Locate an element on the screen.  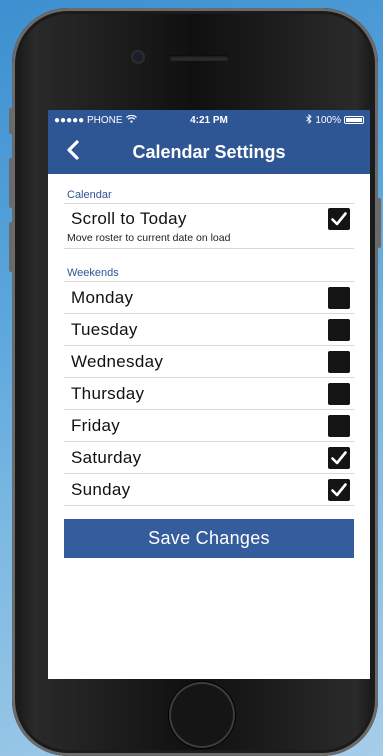
day-label: Friday is located at coordinates (96, 425).